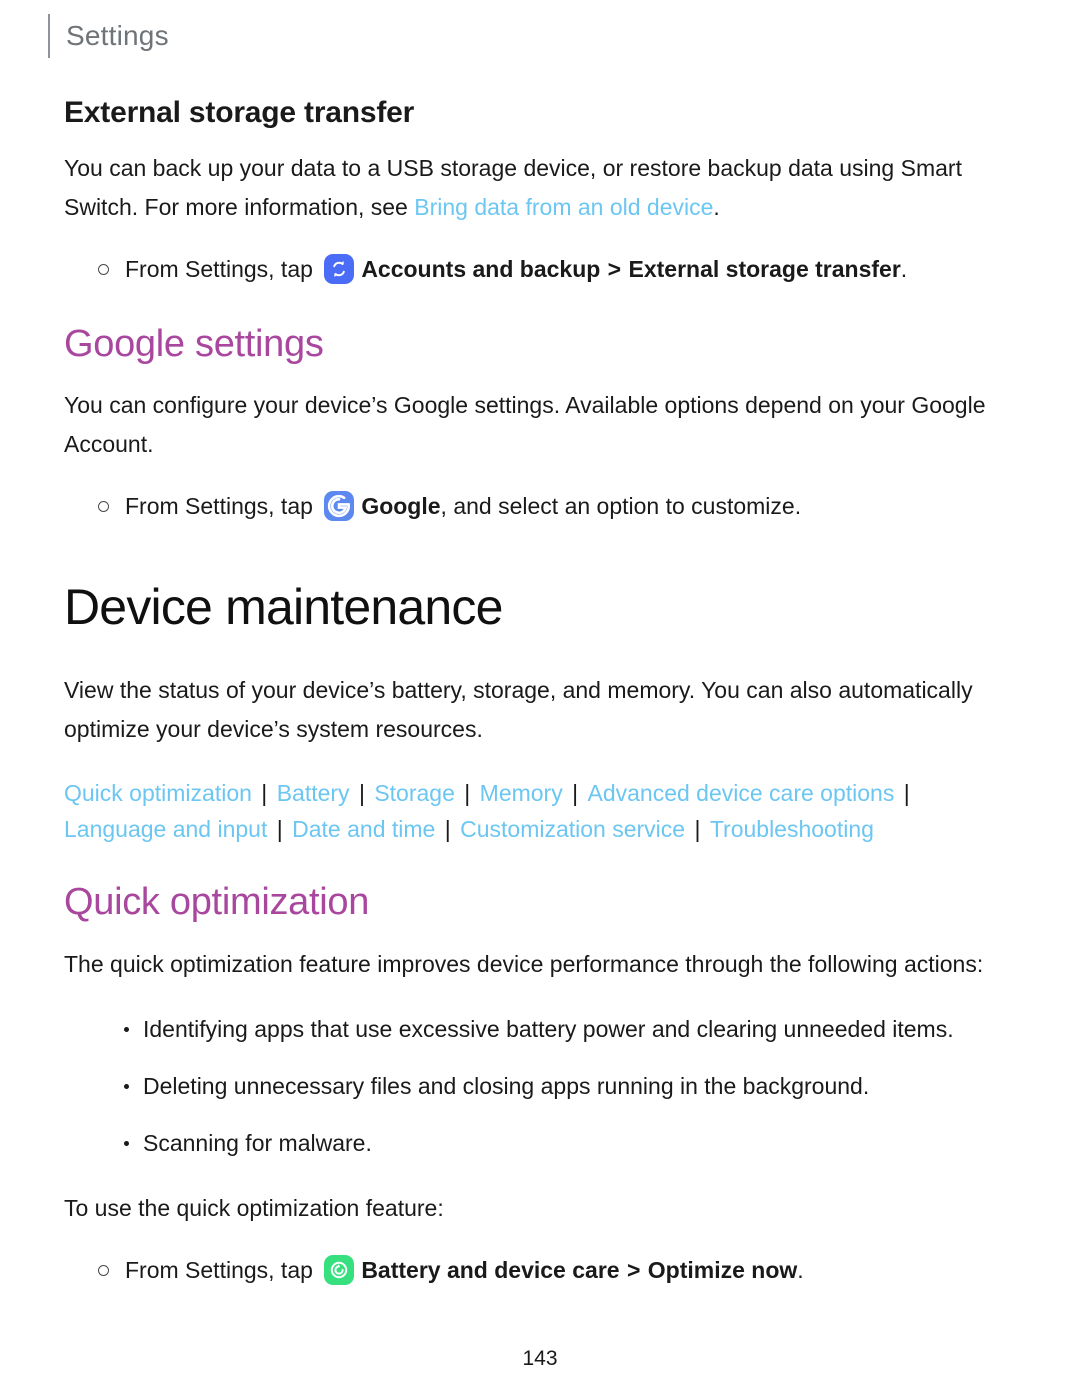  What do you see at coordinates (723, 1270) in the screenshot?
I see `instruction-bold-optimize-now: Optimize now` at bounding box center [723, 1270].